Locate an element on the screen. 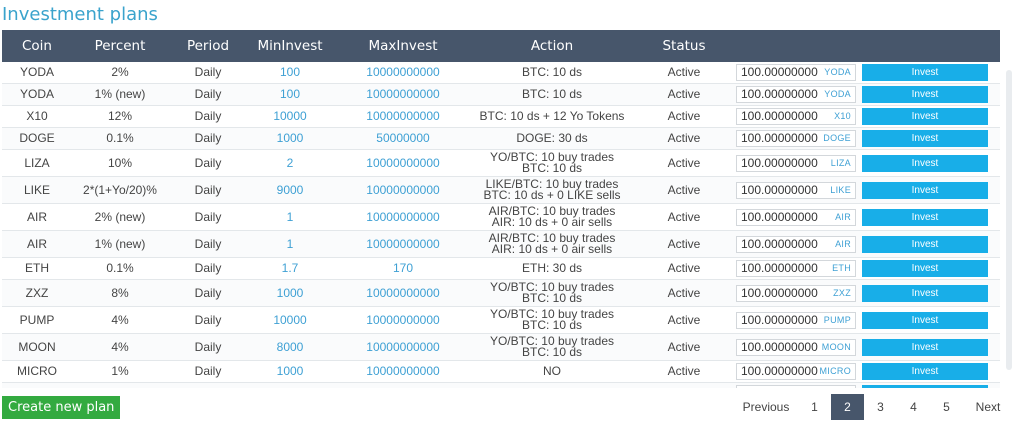  action-line: BTC: 10 ds + 0 LIKE sells is located at coordinates (552, 195).